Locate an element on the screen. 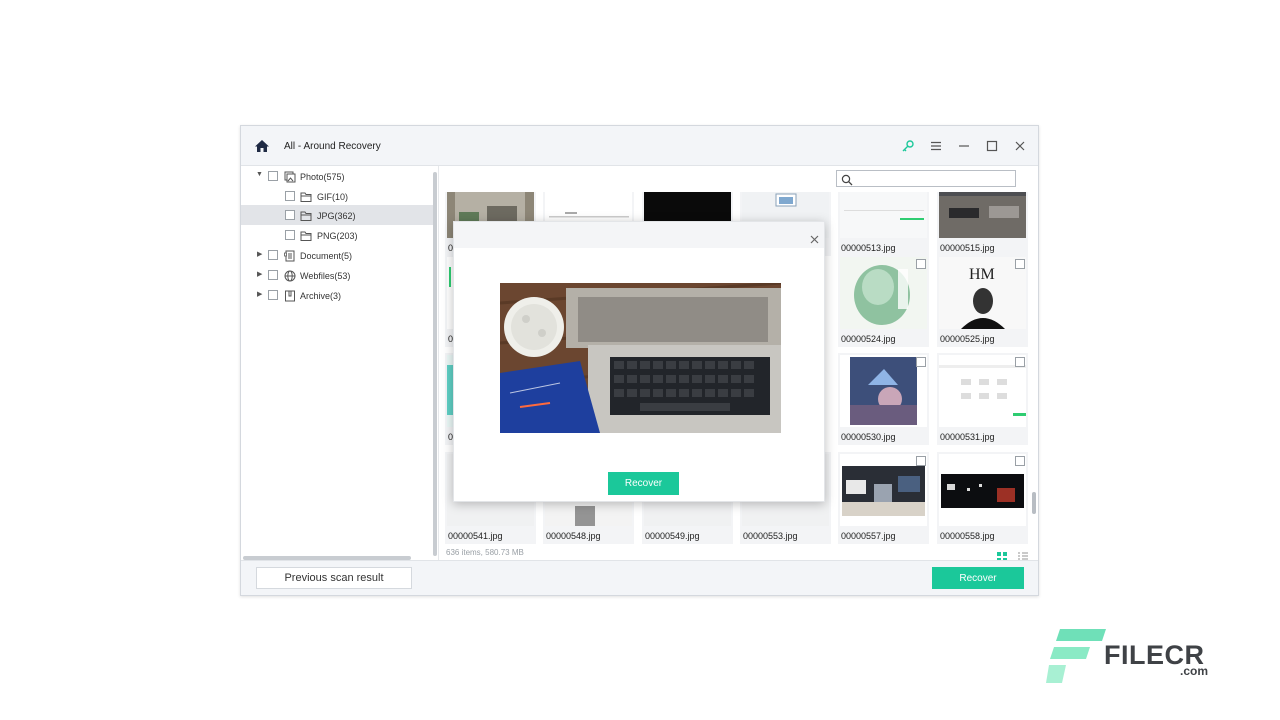  tree-item-label: PNG(203) is located at coordinates (337, 236).